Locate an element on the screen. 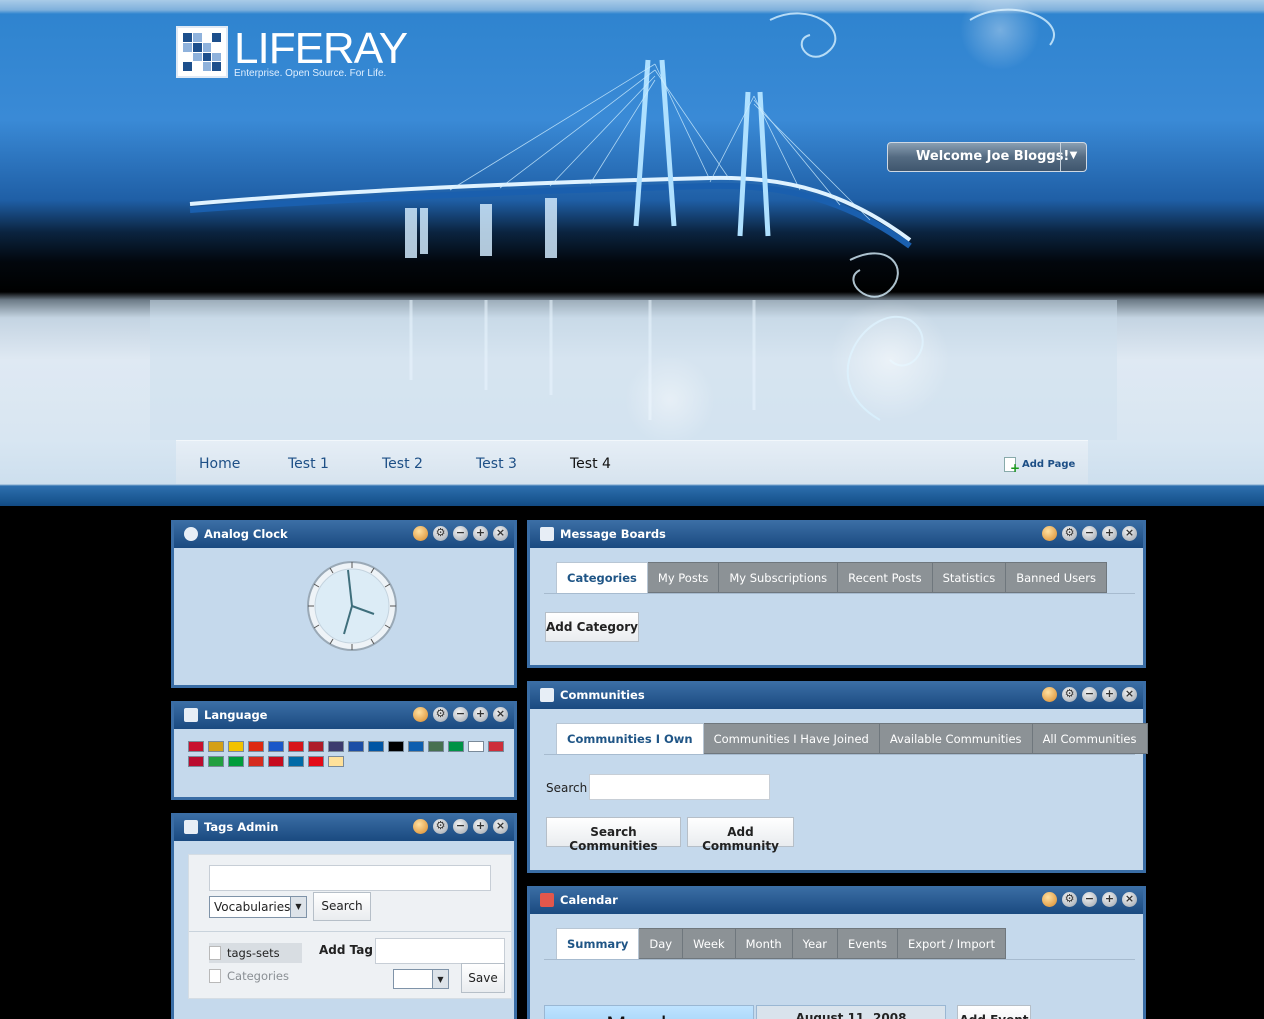 The height and width of the screenshot is (1019, 1264). welcome-user-menu: Welcome Joe Bloggs! ▼ is located at coordinates (987, 157).